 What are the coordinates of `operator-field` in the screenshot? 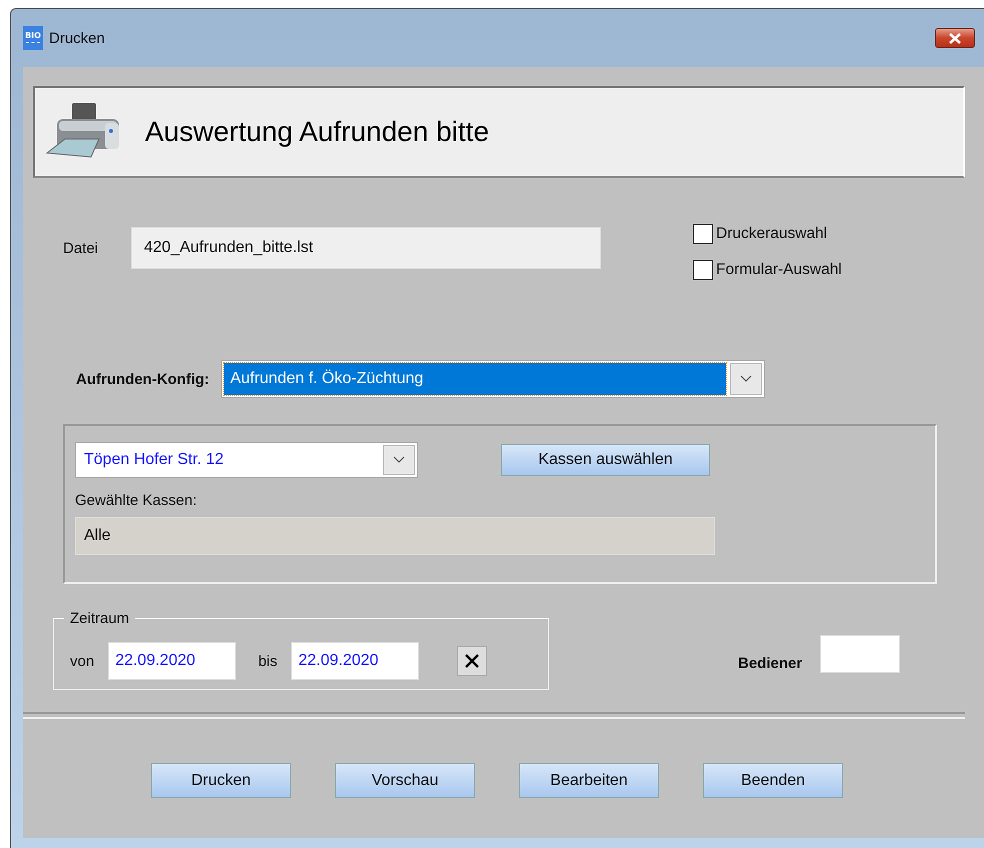 It's located at (860, 654).